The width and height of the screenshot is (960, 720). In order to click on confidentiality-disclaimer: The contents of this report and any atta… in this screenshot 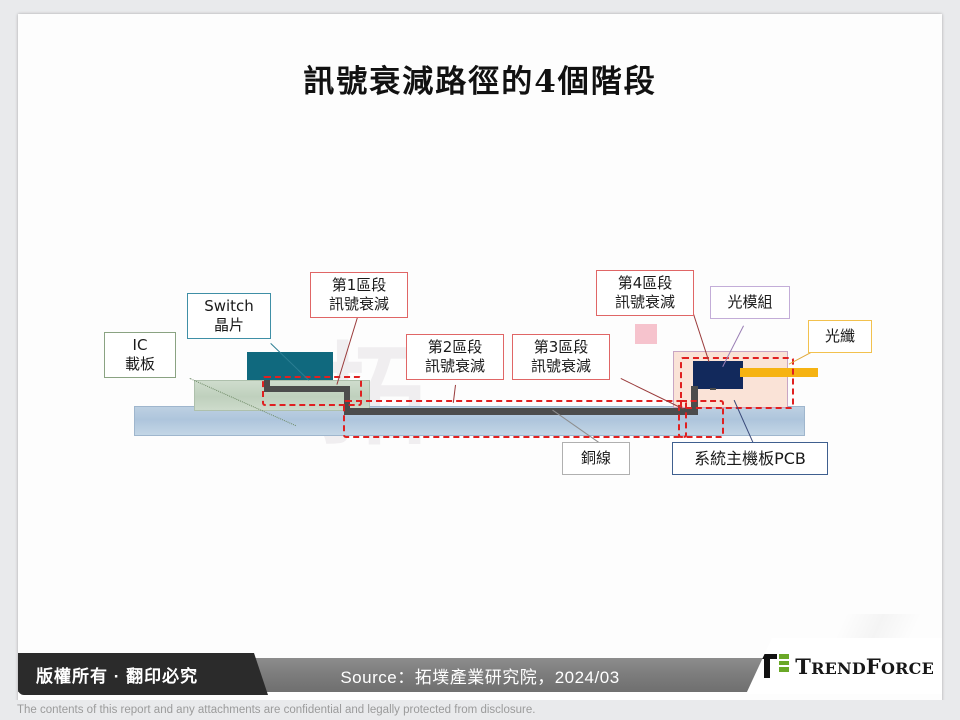, I will do `click(480, 710)`.